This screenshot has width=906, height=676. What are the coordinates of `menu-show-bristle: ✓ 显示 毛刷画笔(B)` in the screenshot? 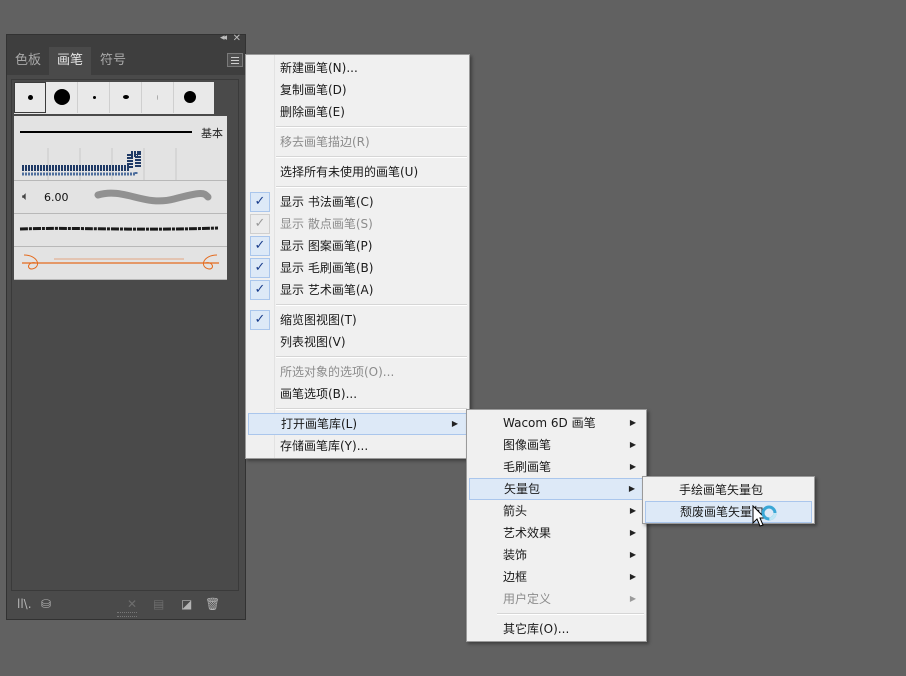 It's located at (357, 268).